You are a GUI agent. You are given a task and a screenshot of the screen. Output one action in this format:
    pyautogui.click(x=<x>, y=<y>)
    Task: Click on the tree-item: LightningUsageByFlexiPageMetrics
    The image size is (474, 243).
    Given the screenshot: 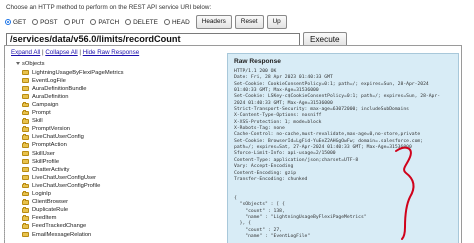 What is the action you would take?
    pyautogui.click(x=73, y=72)
    